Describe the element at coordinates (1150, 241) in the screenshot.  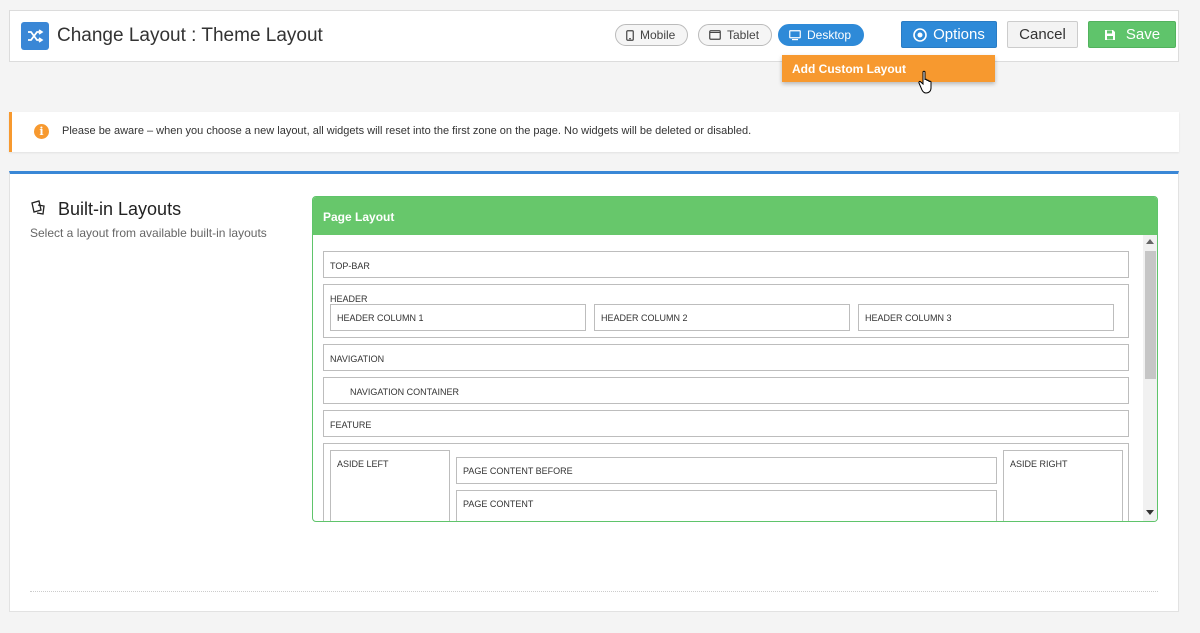
I see `scroll-up-arrow-icon` at that location.